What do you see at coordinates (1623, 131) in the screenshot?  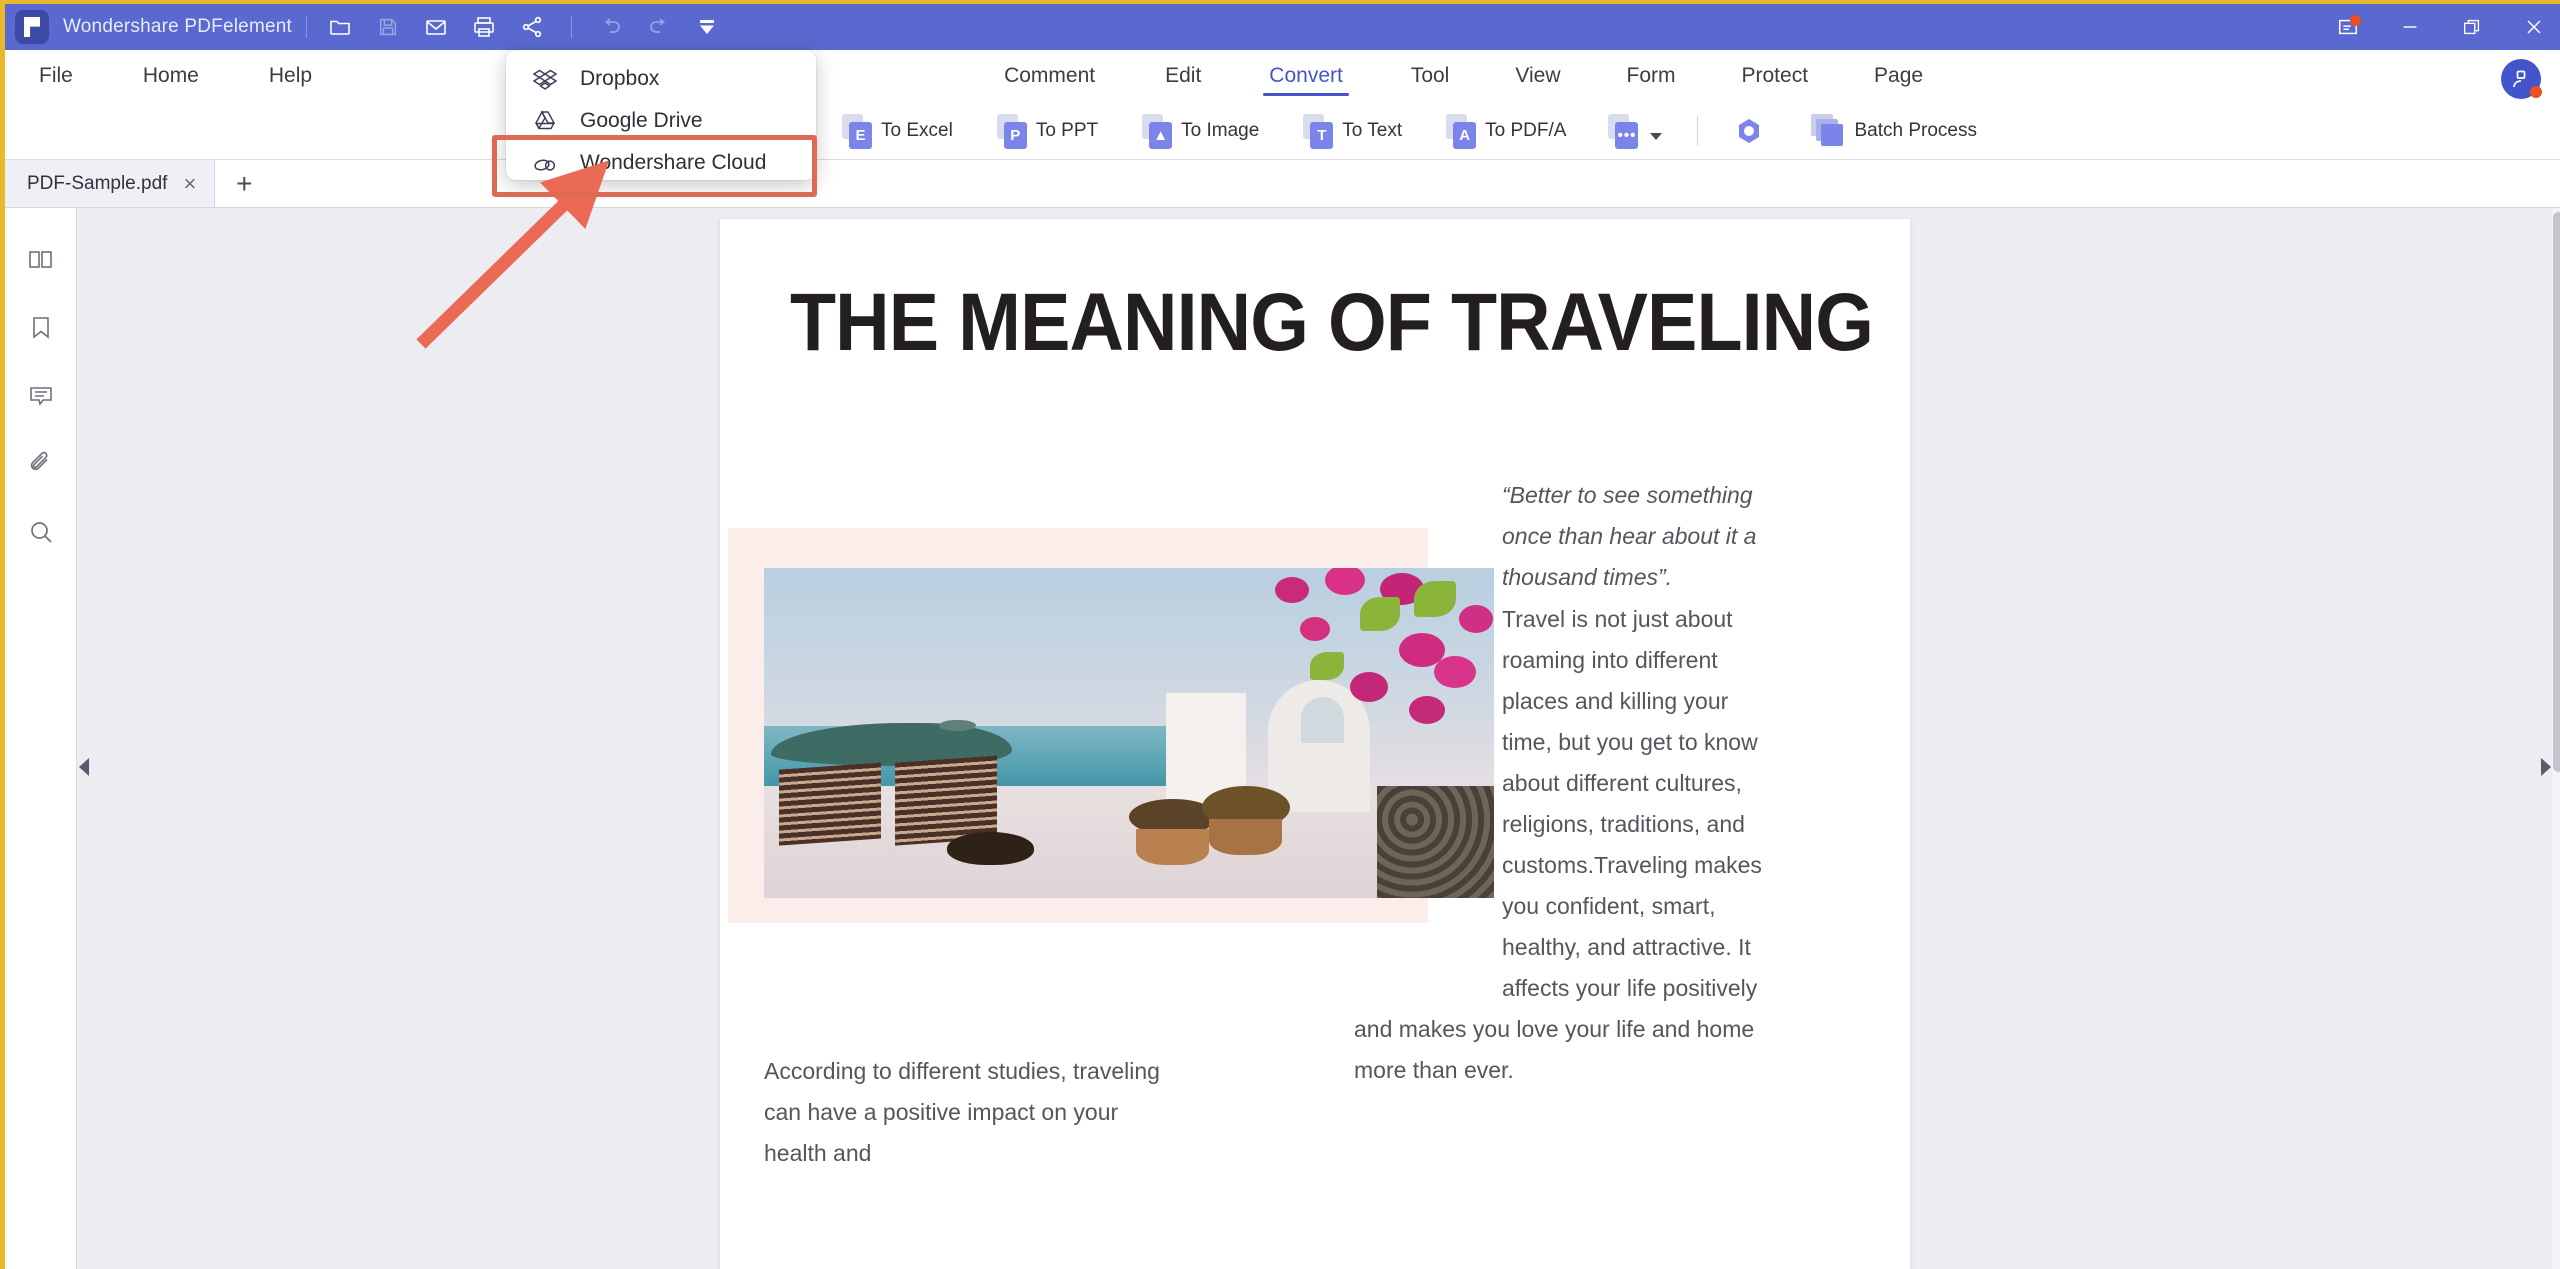 I see `more-convert-icon: •••` at bounding box center [1623, 131].